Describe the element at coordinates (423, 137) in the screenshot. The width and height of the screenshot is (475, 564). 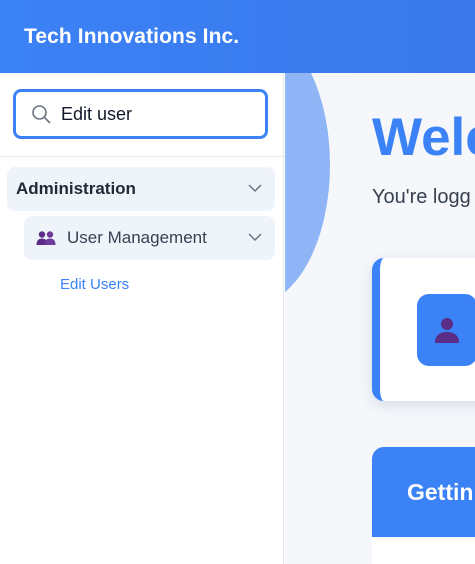
I see `welcome-title: Welc` at that location.